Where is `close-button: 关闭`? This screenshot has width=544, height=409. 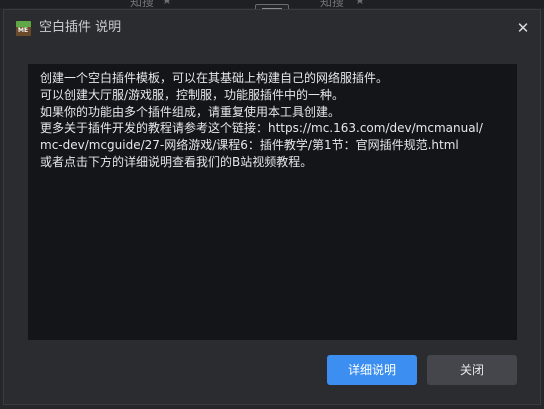 close-button: 关闭 is located at coordinates (472, 370).